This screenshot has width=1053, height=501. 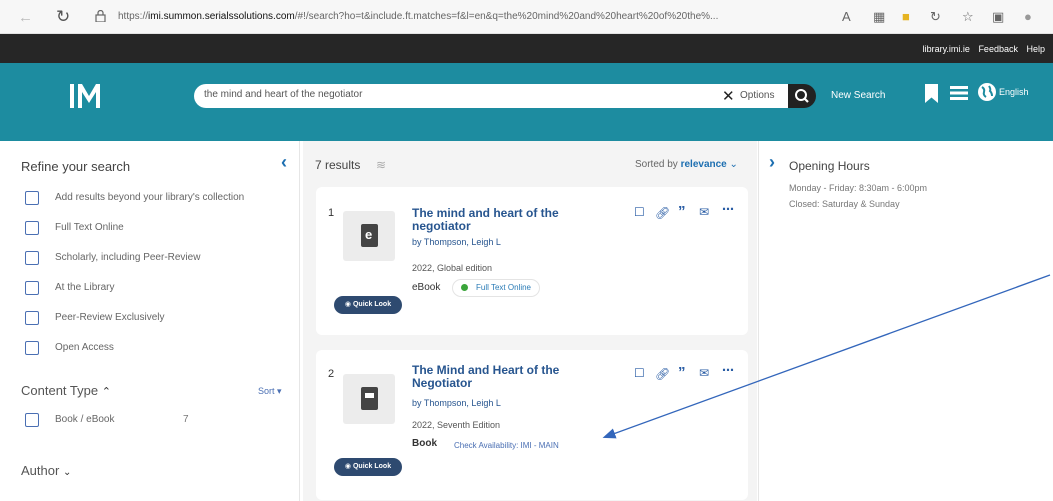 What do you see at coordinates (424, 443) in the screenshot?
I see `format-label: Book` at bounding box center [424, 443].